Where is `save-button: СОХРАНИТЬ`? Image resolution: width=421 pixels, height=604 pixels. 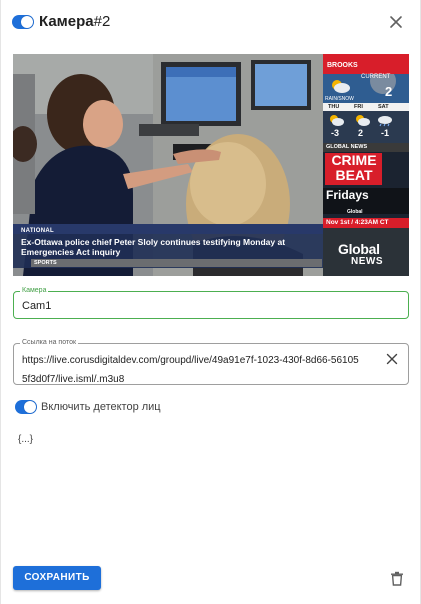 save-button: СОХРАНИТЬ is located at coordinates (57, 578).